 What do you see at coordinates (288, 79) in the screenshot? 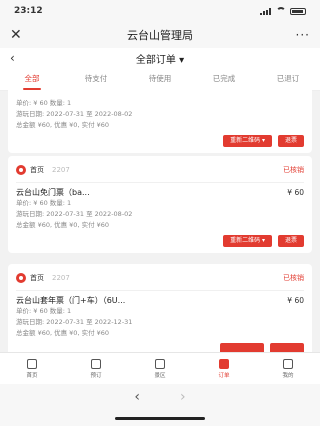
I see `tab-refunded: 已退订` at bounding box center [288, 79].